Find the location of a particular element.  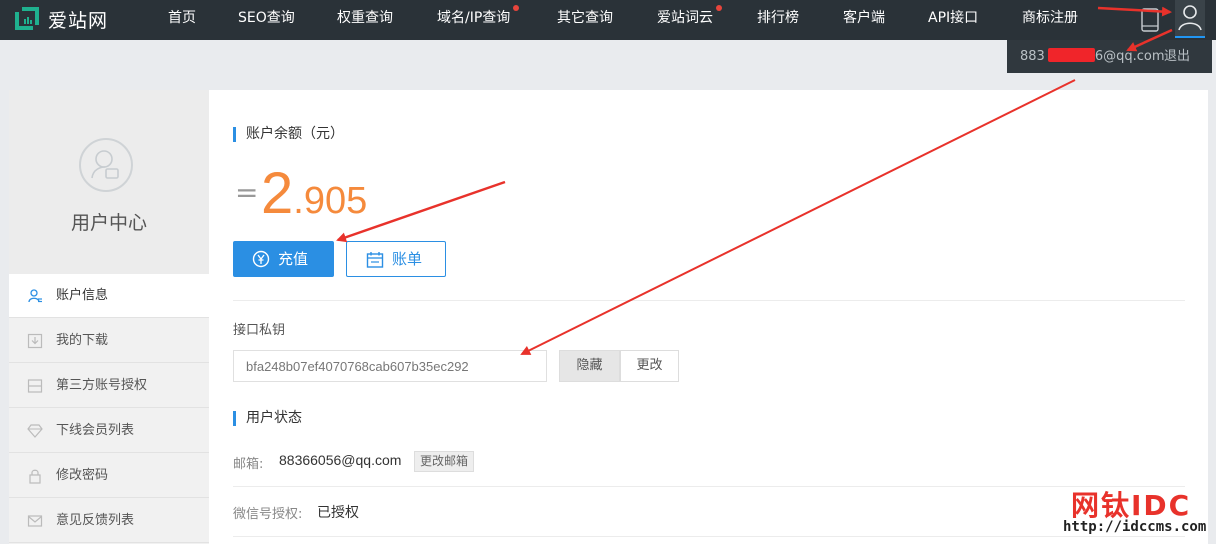

bill-button: 账单 is located at coordinates (396, 259).